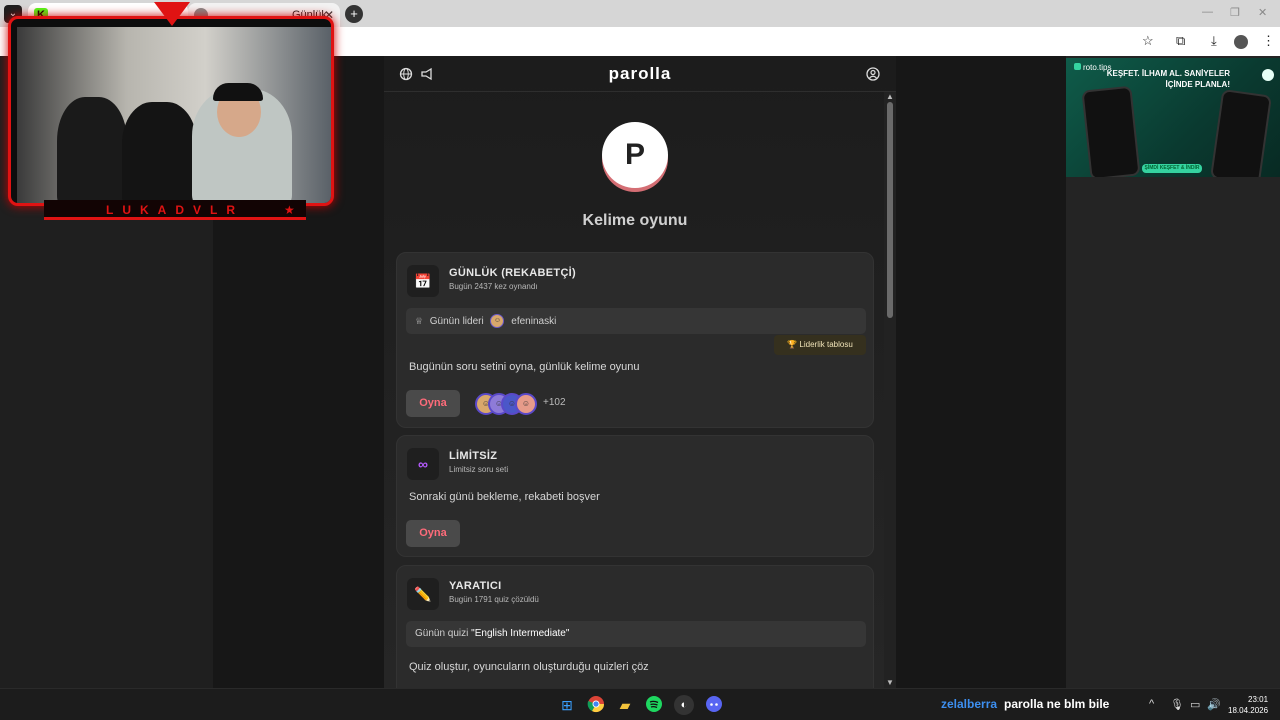  Describe the element at coordinates (730, 41) in the screenshot. I see `address-bar` at that location.